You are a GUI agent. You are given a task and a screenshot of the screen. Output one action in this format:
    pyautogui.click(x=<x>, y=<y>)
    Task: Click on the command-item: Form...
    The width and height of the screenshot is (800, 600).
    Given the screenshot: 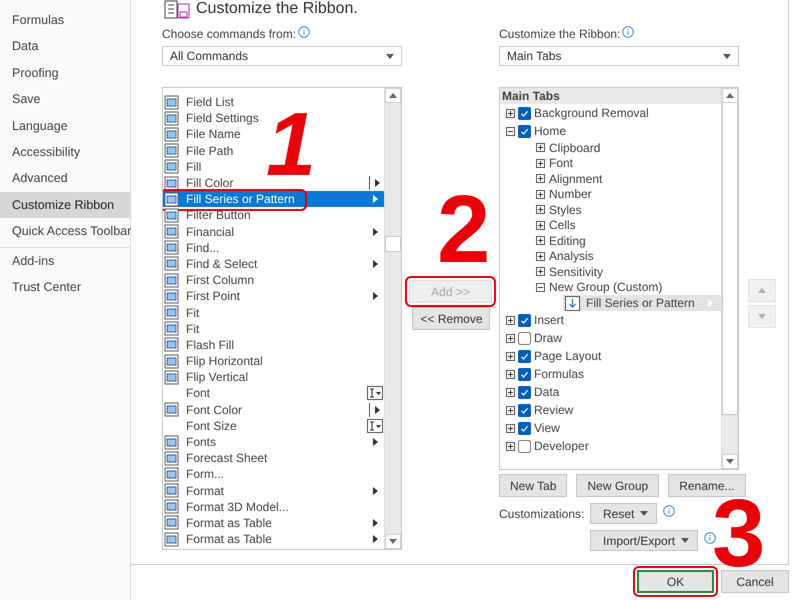 What is the action you would take?
    pyautogui.click(x=273, y=474)
    